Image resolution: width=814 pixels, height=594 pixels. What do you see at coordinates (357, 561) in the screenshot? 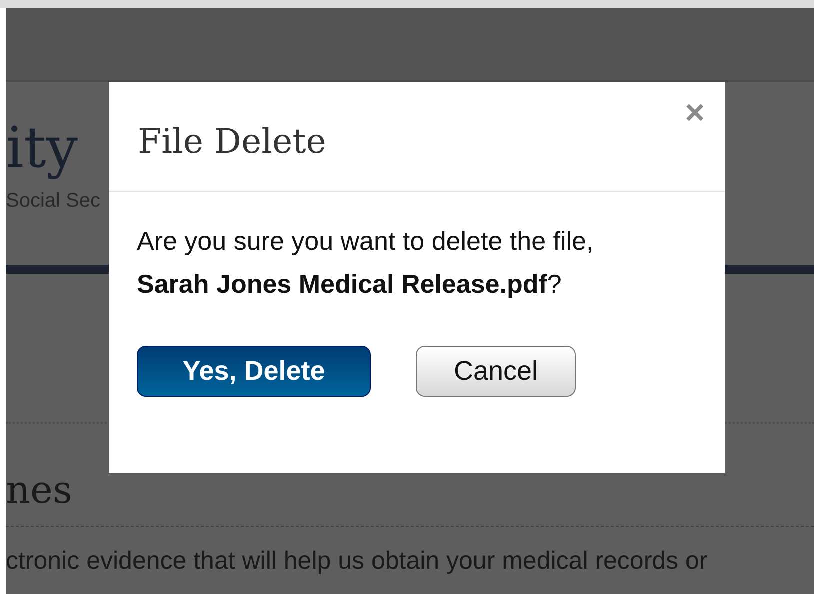
I see `section-text: ctronic evidence that will help us obtain your medical records or` at bounding box center [357, 561].